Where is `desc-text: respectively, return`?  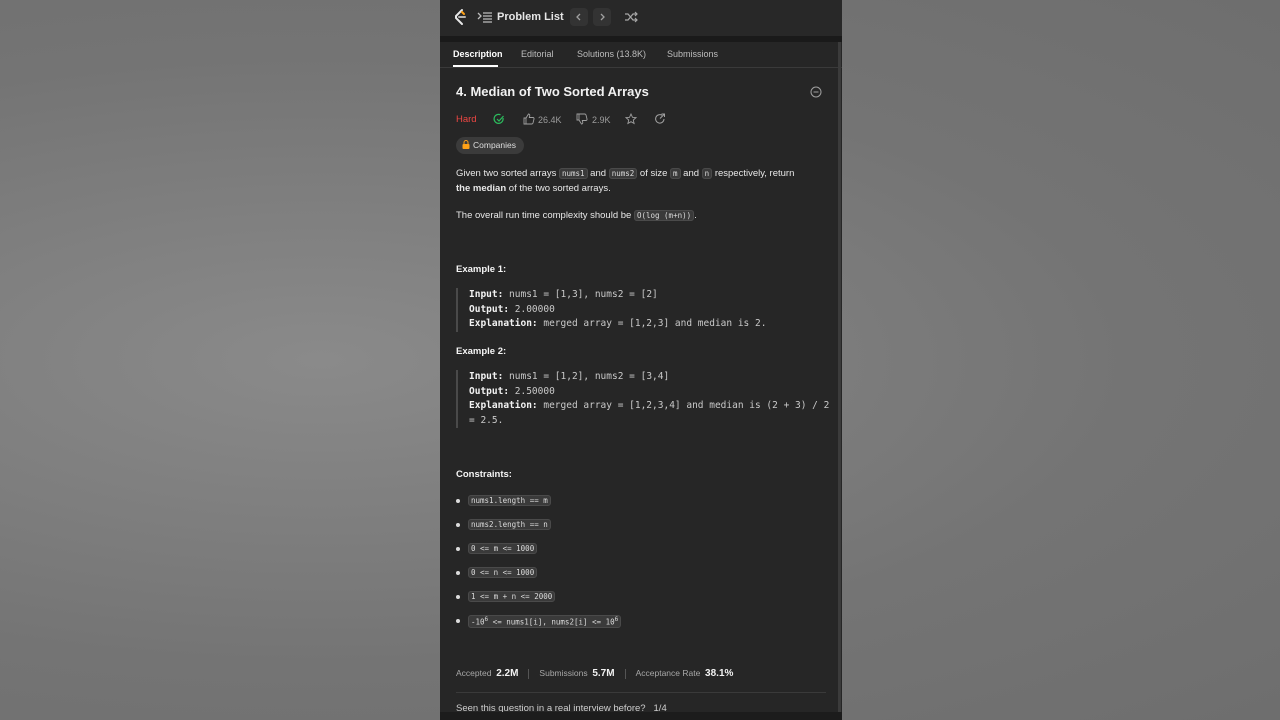
desc-text: respectively, return is located at coordinates (753, 173).